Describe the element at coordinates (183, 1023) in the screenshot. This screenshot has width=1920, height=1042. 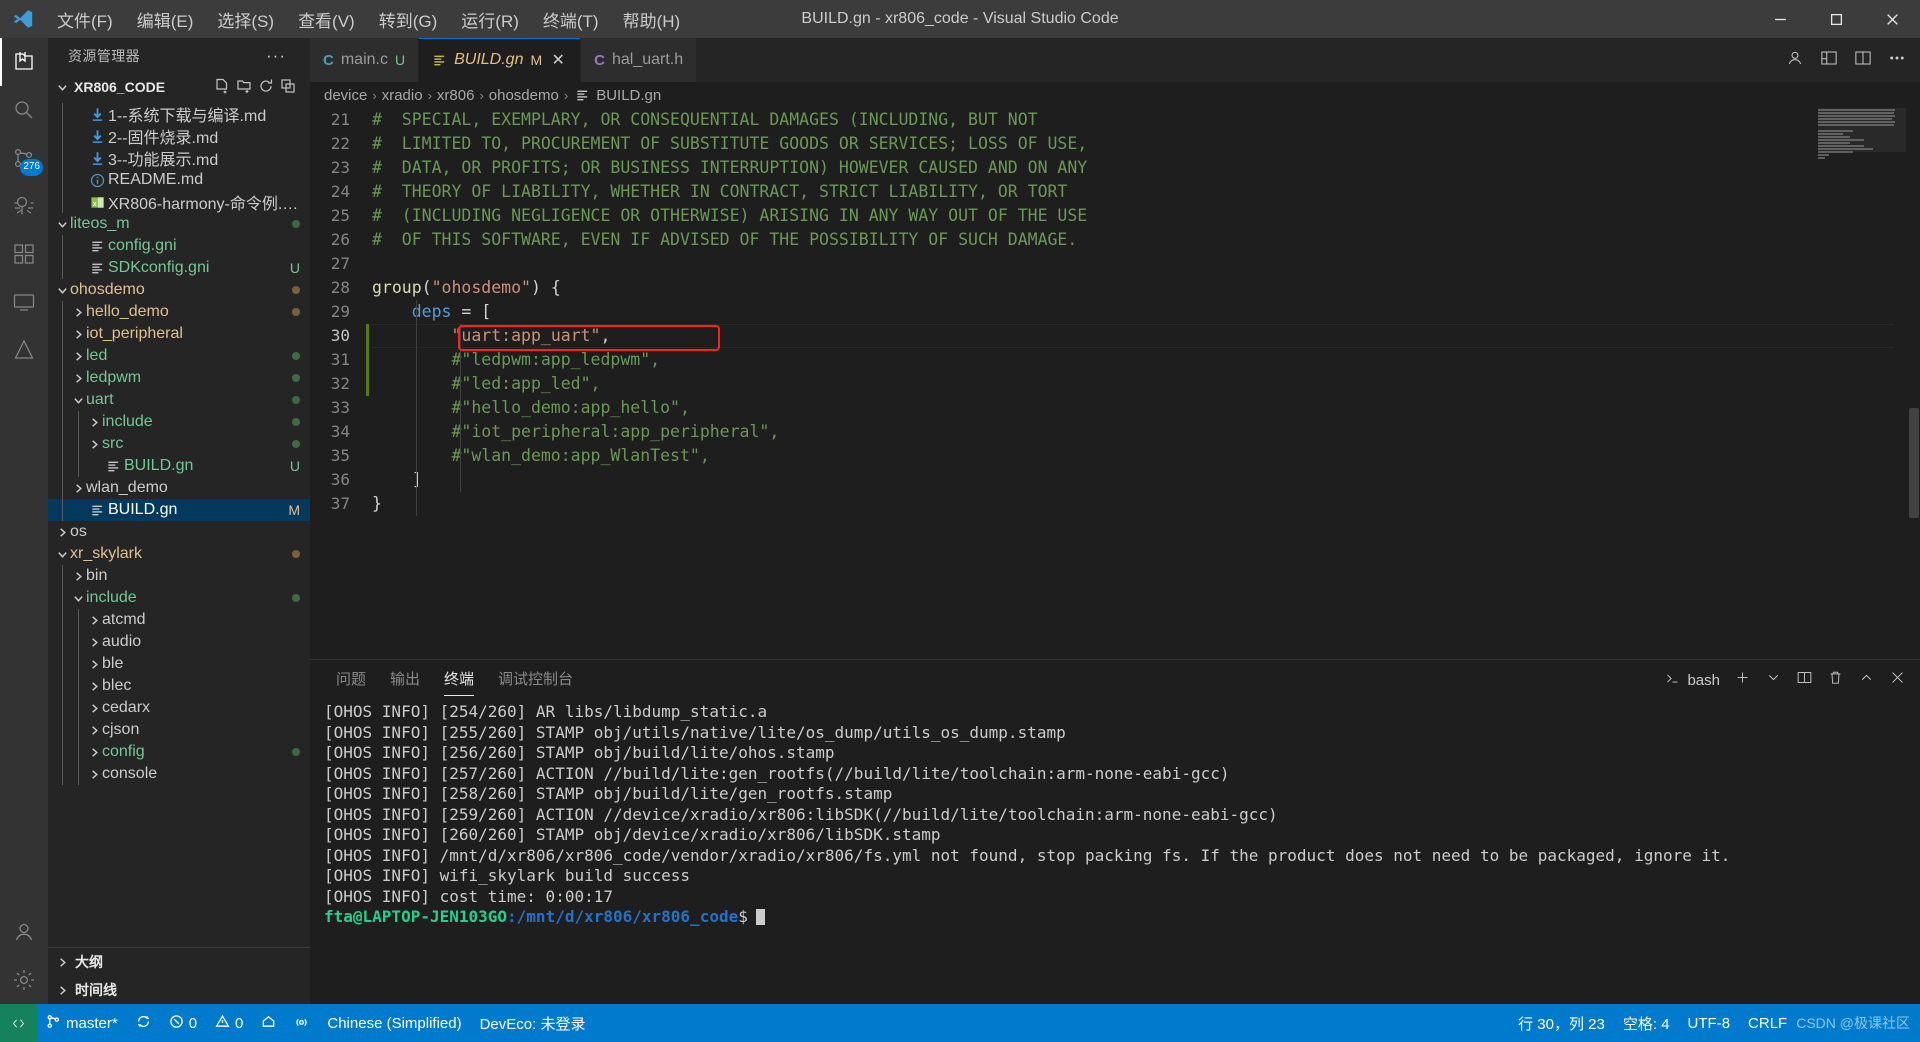
I see `status-item-error-icon: 0` at that location.